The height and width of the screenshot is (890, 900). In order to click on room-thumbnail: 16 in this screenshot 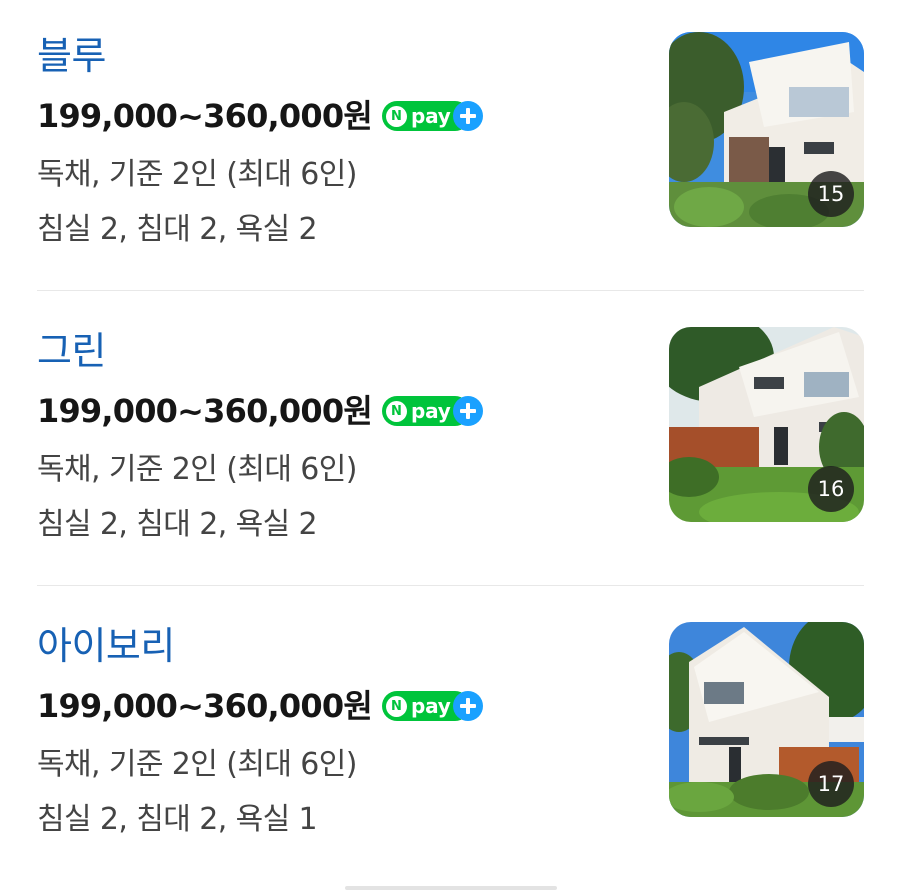, I will do `click(766, 424)`.